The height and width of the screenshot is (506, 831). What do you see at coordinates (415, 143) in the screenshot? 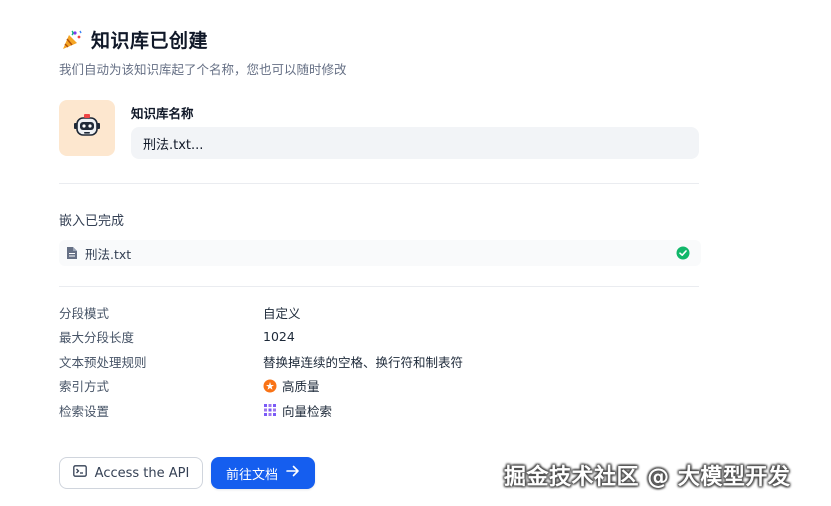
I see `knowledge-base-name-input` at bounding box center [415, 143].